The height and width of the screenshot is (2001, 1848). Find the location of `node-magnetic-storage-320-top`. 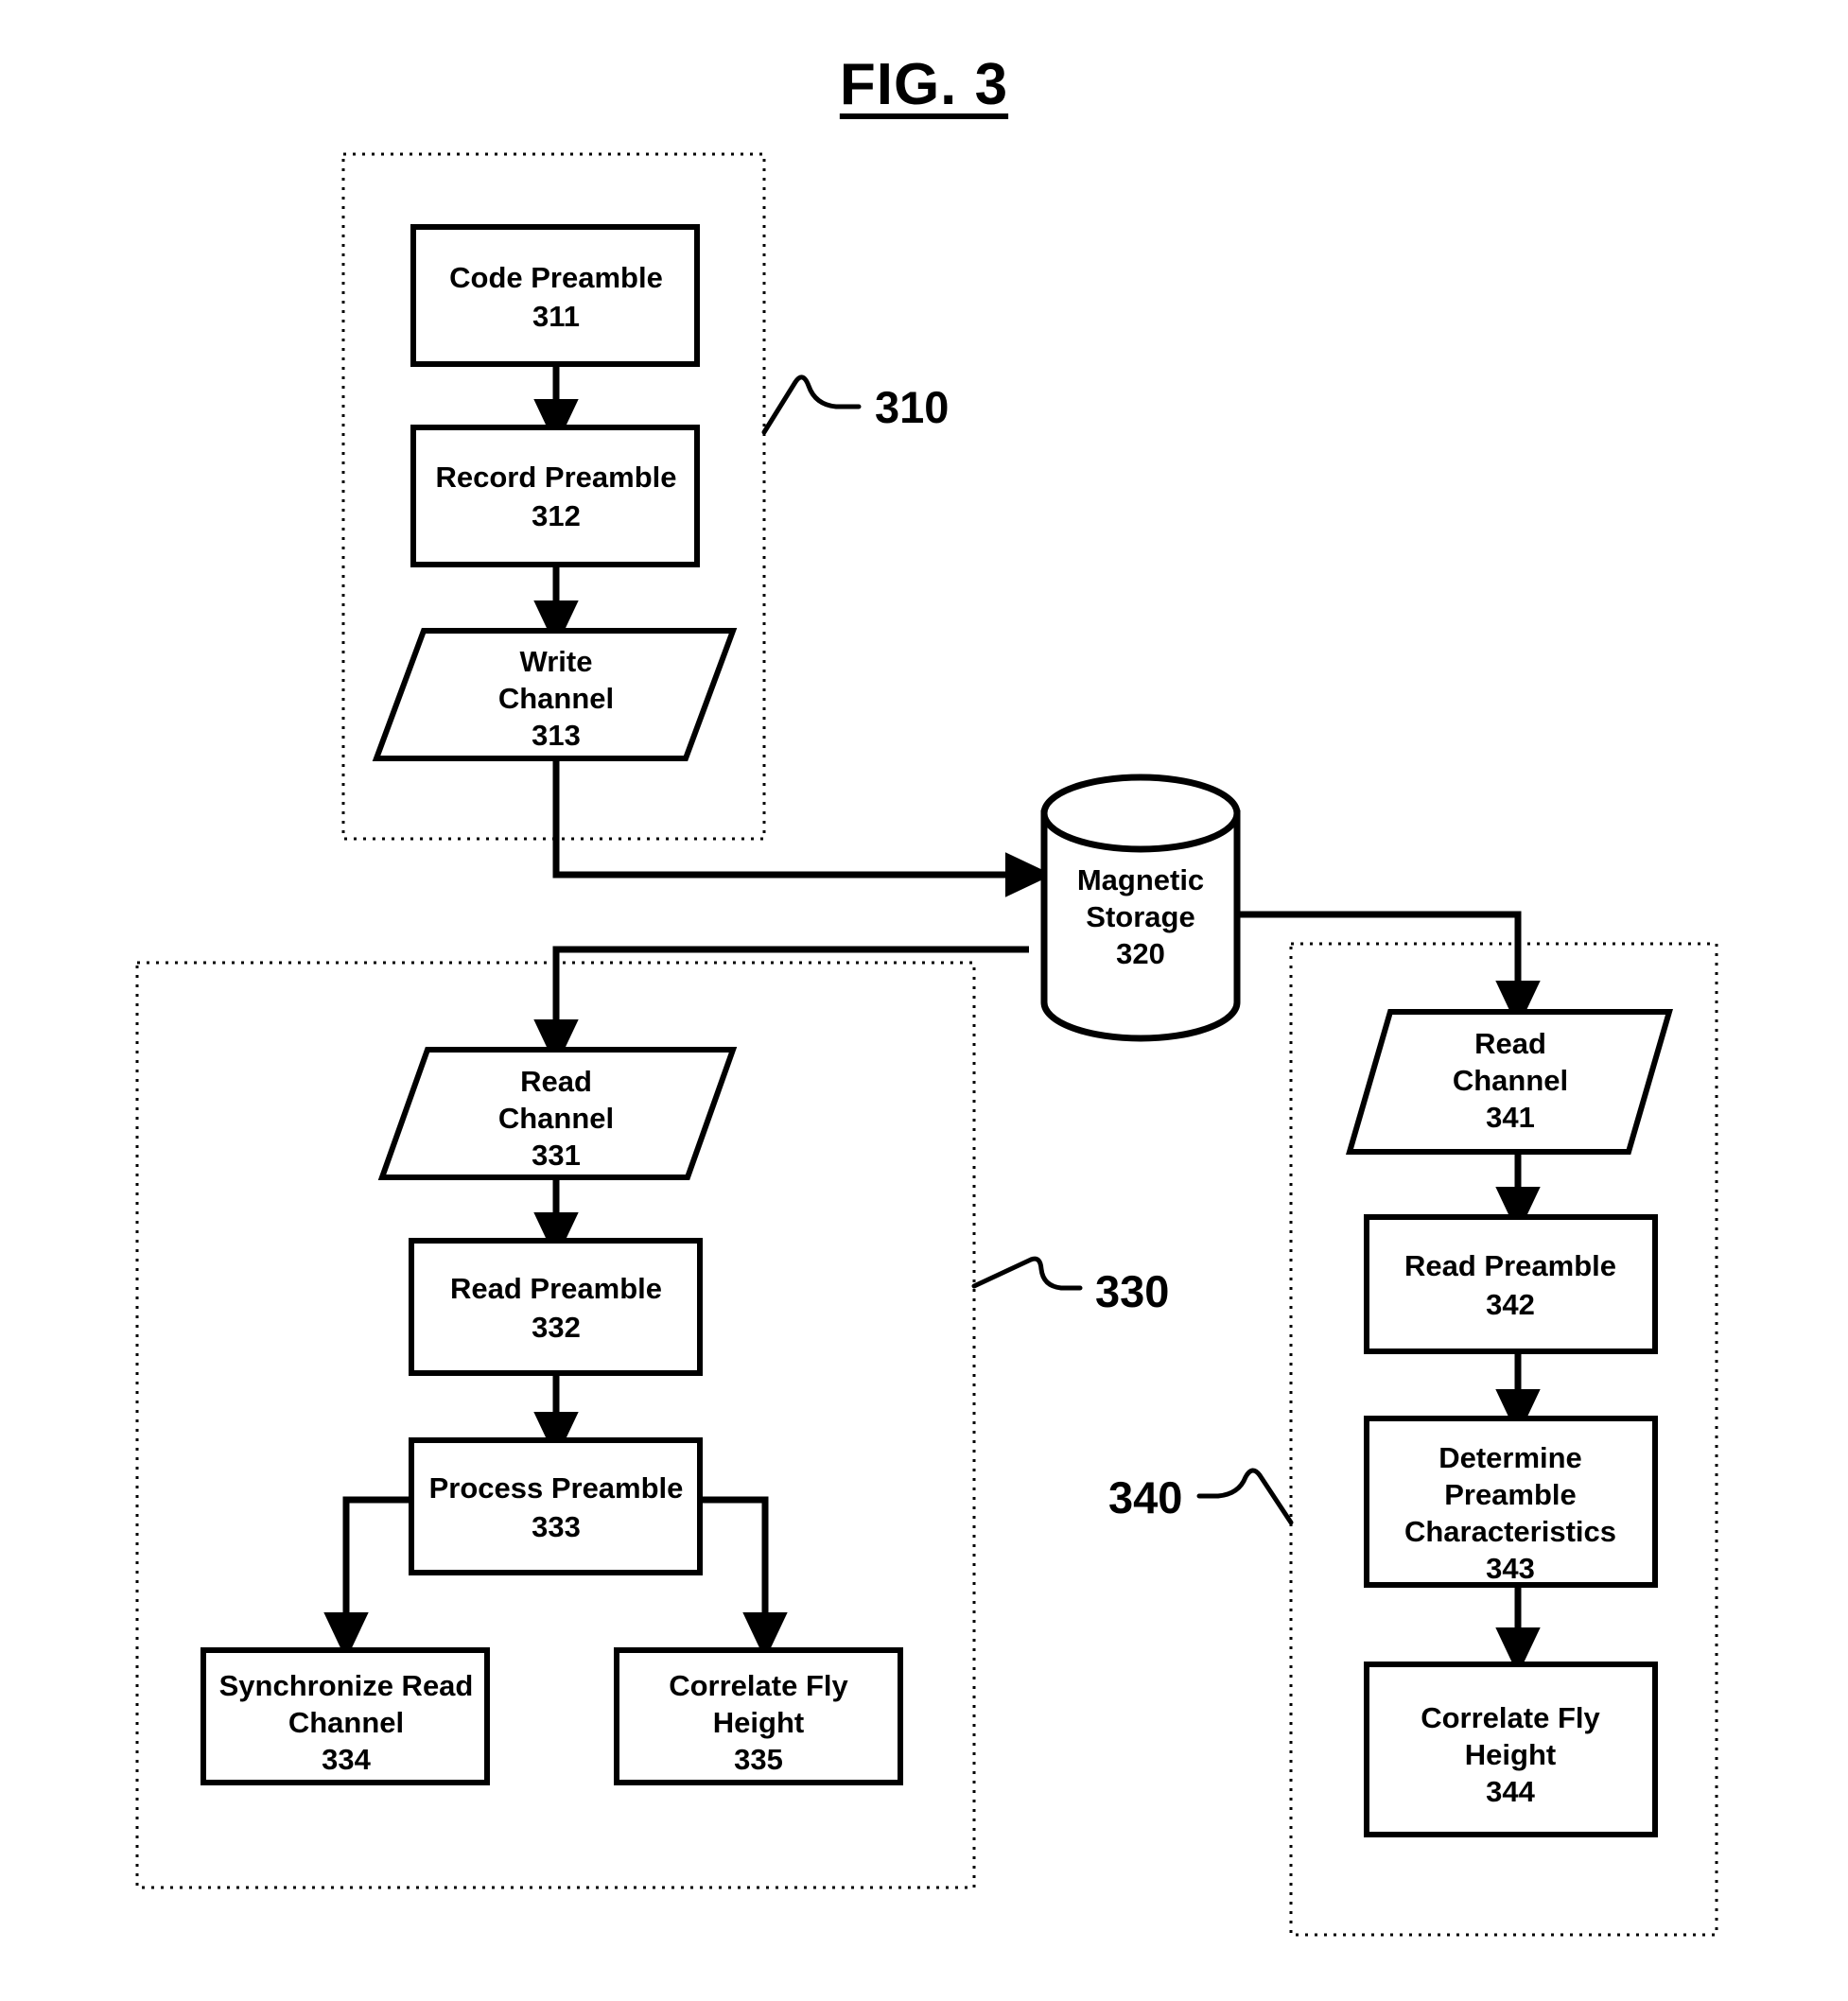

node-magnetic-storage-320-top is located at coordinates (1140, 813).